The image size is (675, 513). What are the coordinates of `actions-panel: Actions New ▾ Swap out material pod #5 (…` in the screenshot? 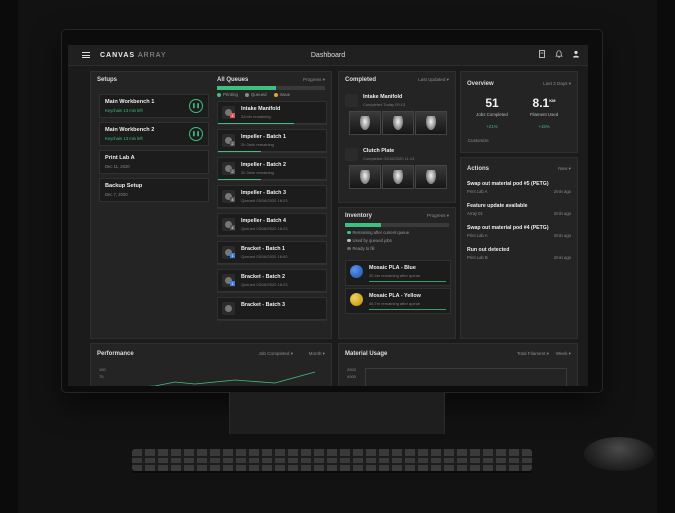 It's located at (519, 248).